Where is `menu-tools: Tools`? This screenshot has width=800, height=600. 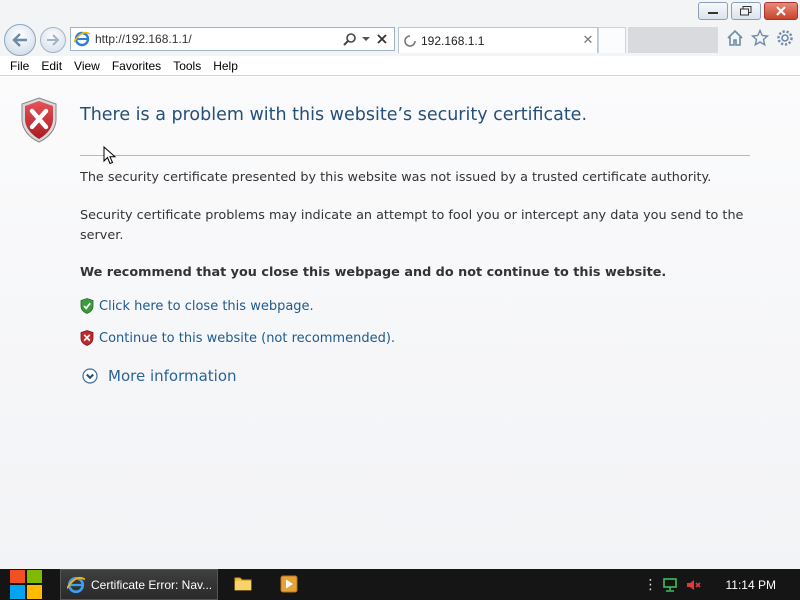
menu-tools: Tools is located at coordinates (187, 66).